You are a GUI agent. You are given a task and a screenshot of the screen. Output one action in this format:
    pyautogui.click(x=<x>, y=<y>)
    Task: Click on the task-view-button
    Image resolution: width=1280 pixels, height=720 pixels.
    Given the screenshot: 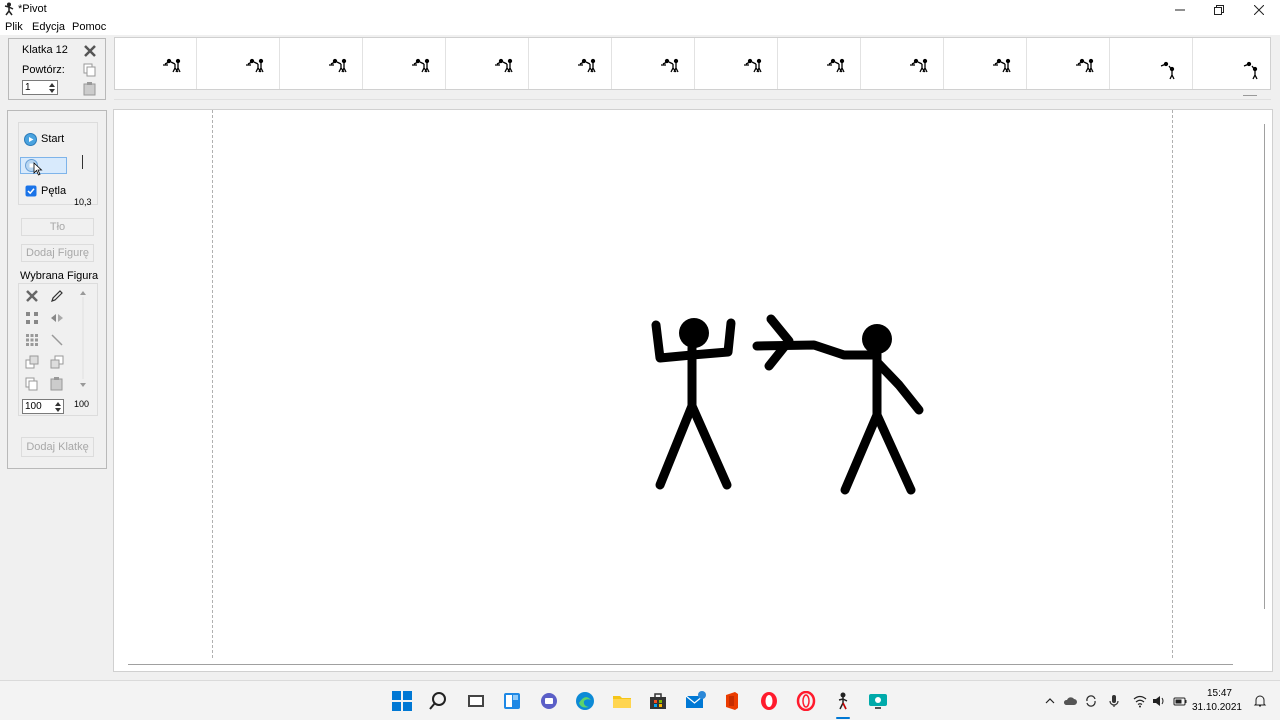 What is the action you would take?
    pyautogui.click(x=476, y=701)
    